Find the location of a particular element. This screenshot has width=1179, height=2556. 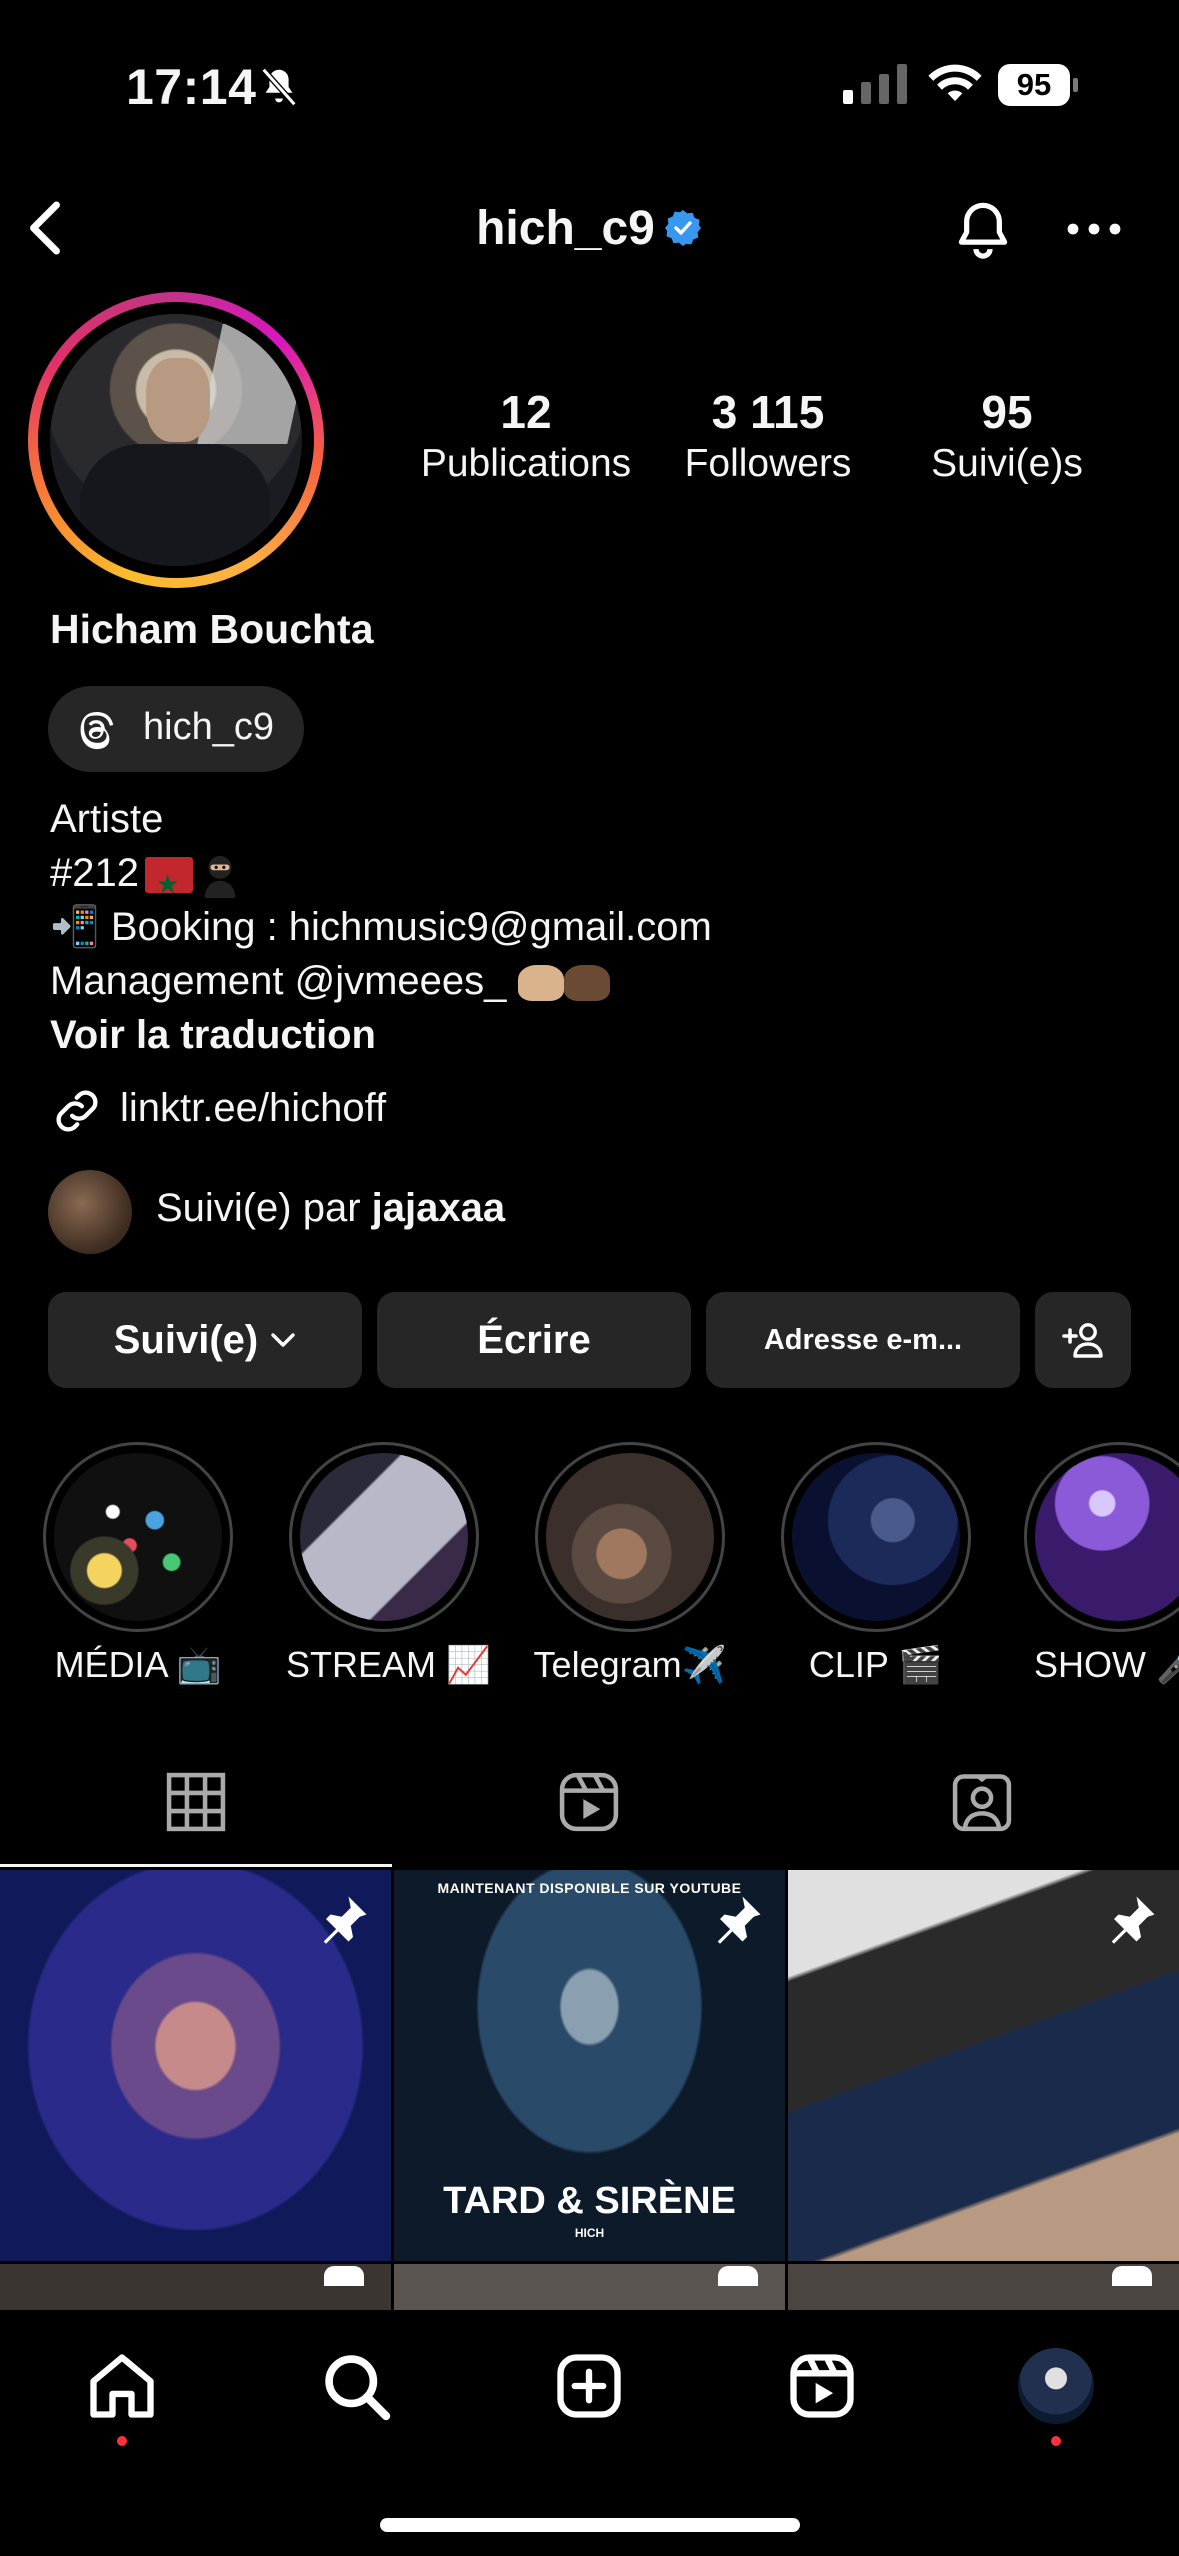

stat-following: 95 Suivi(e)s is located at coordinates (1007, 436).